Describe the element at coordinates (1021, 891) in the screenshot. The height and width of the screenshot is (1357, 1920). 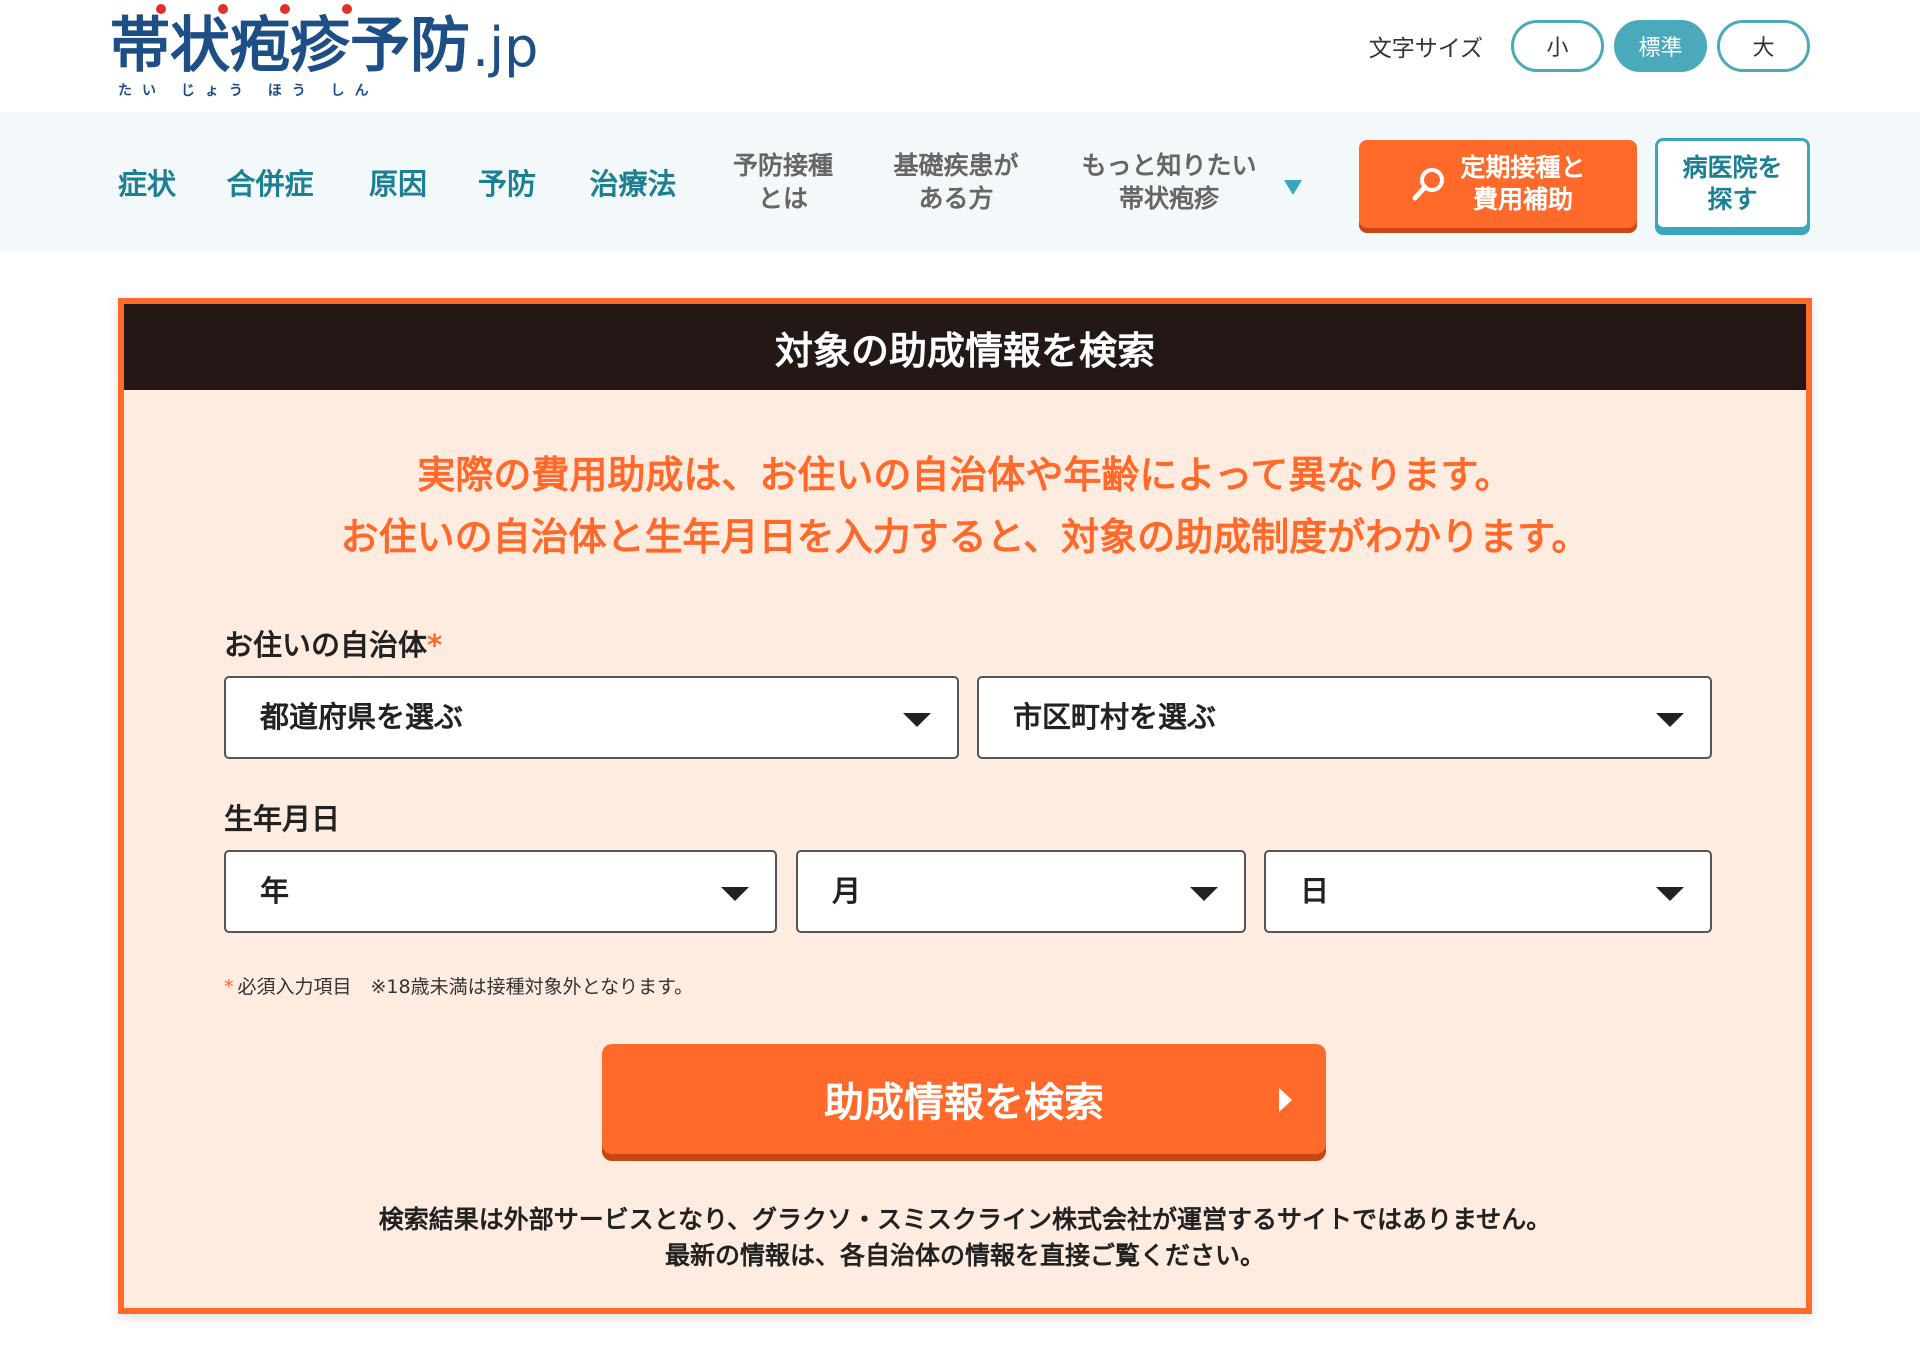
I see `birth-month-select: 月` at that location.